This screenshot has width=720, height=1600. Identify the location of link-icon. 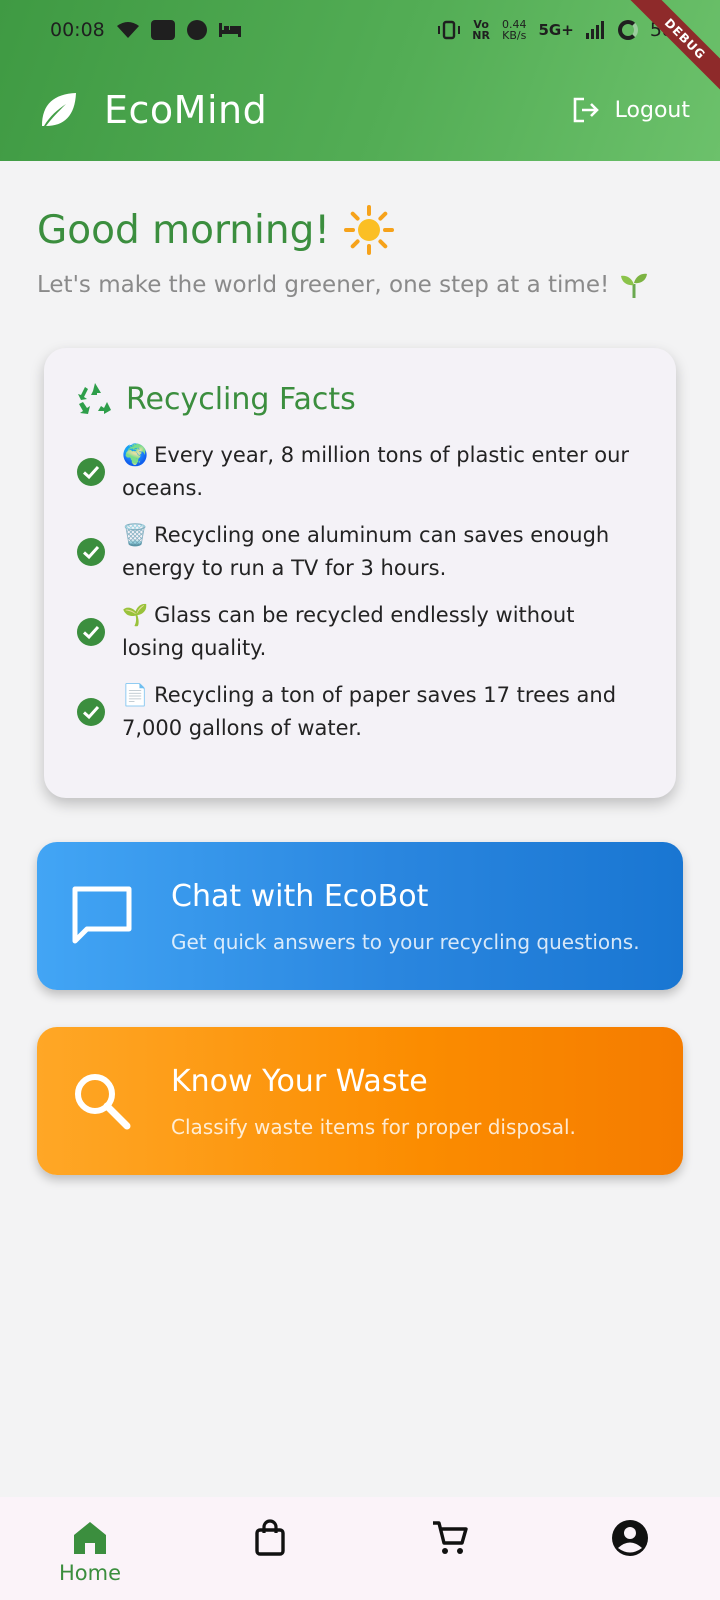
(162, 30).